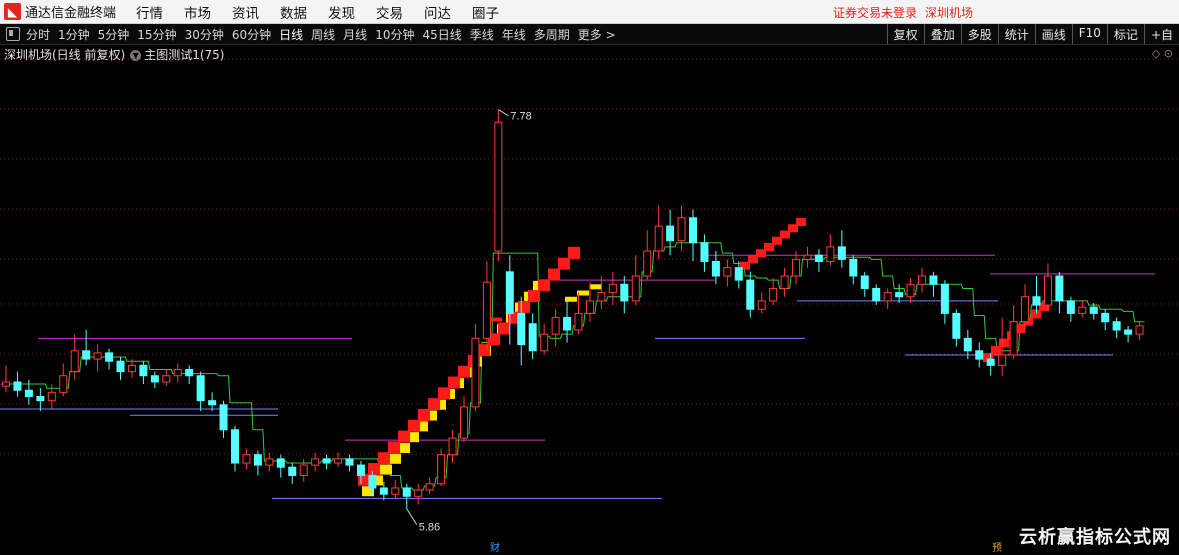 The image size is (1179, 555). I want to click on mark-button: 标记, so click(1125, 34).